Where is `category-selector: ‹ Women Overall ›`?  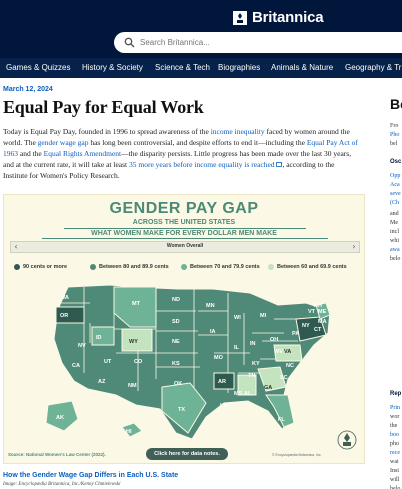
category-selector: ‹ Women Overall › is located at coordinates (185, 247).